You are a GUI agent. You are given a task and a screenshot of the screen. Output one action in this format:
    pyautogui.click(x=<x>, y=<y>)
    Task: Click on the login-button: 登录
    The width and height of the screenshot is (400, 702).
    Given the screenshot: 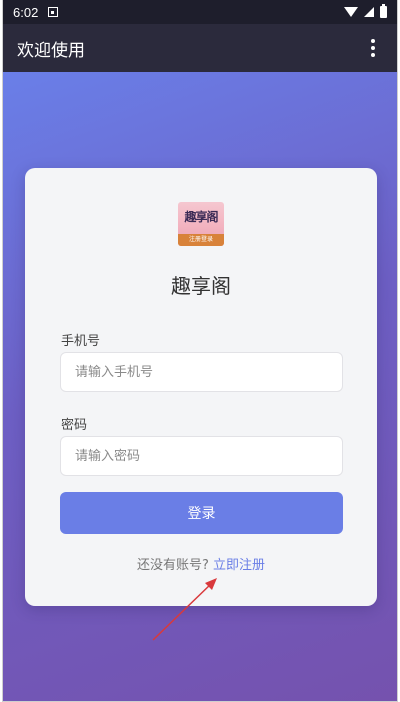 What is the action you would take?
    pyautogui.click(x=201, y=513)
    